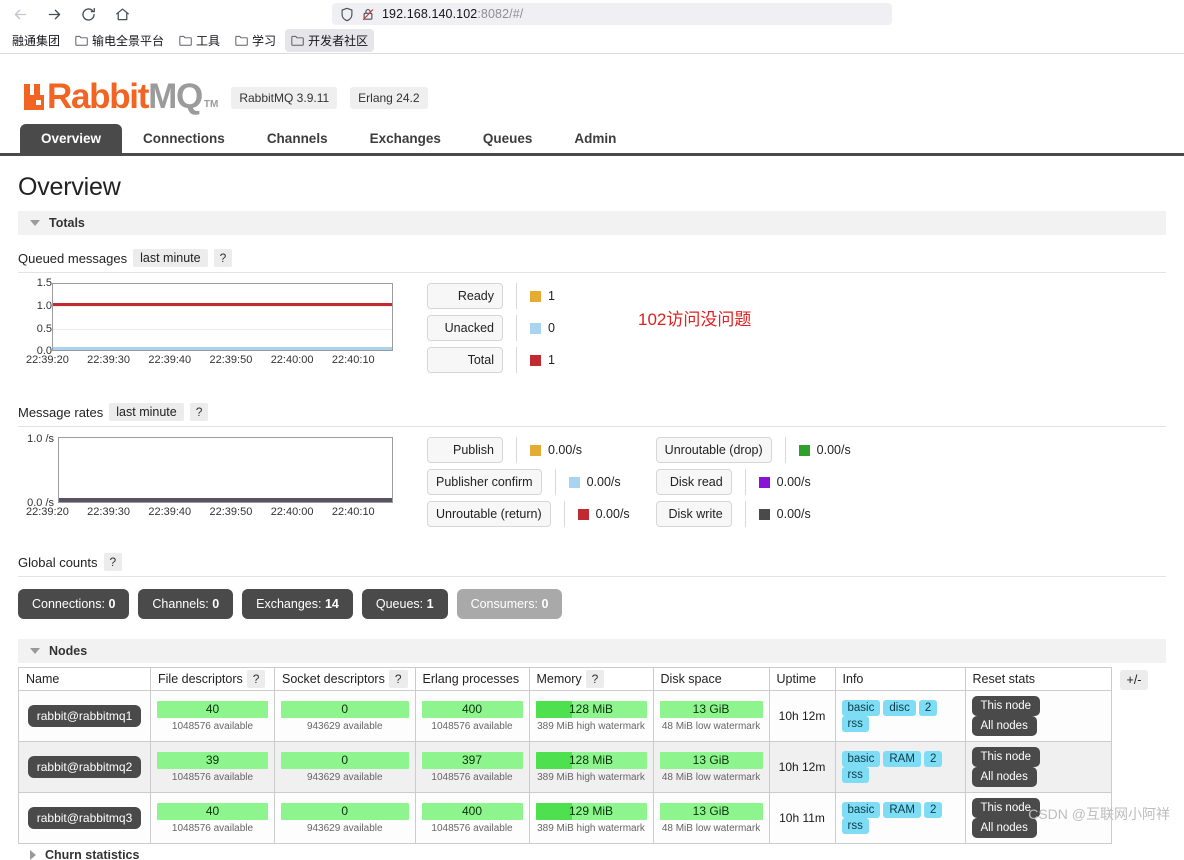 This screenshot has width=1184, height=860. I want to click on count-pill-consumers: Consumers: 0, so click(509, 604).